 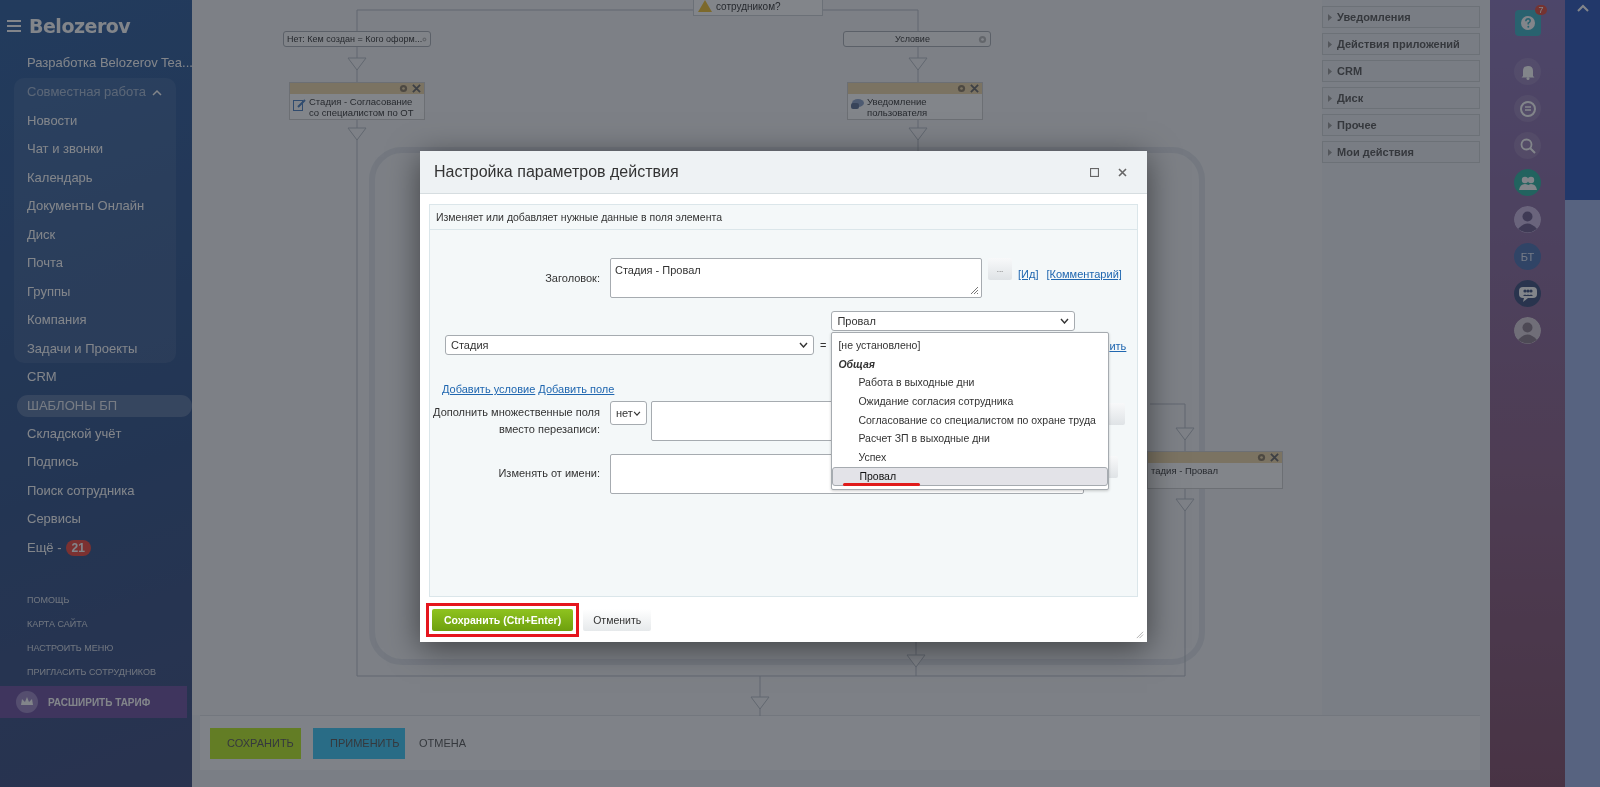 What do you see at coordinates (557, 172) in the screenshot?
I see `dialog-title: Настройка параметров действия` at bounding box center [557, 172].